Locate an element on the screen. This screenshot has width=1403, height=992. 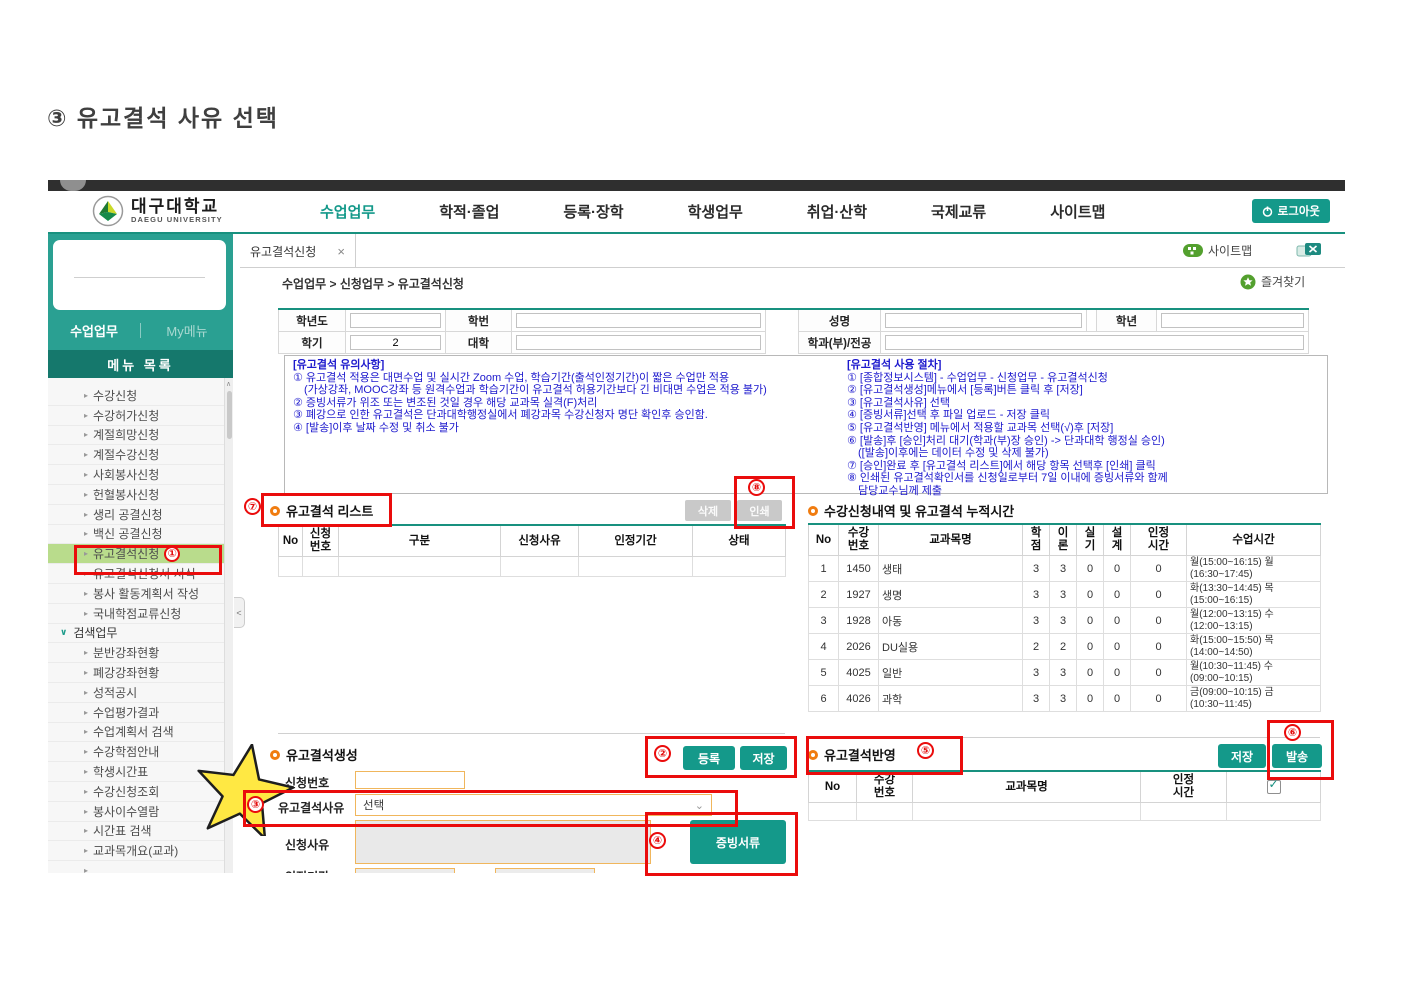
grade-input is located at coordinates (1232, 320).